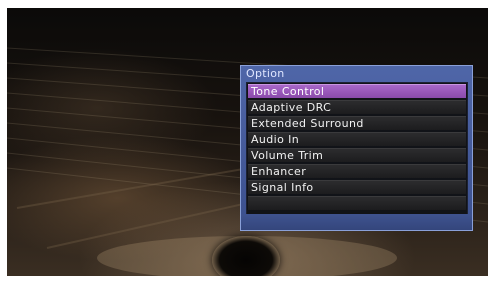 The width and height of the screenshot is (495, 282). What do you see at coordinates (357, 91) in the screenshot?
I see `menu-item-tone-control: Tone Control` at bounding box center [357, 91].